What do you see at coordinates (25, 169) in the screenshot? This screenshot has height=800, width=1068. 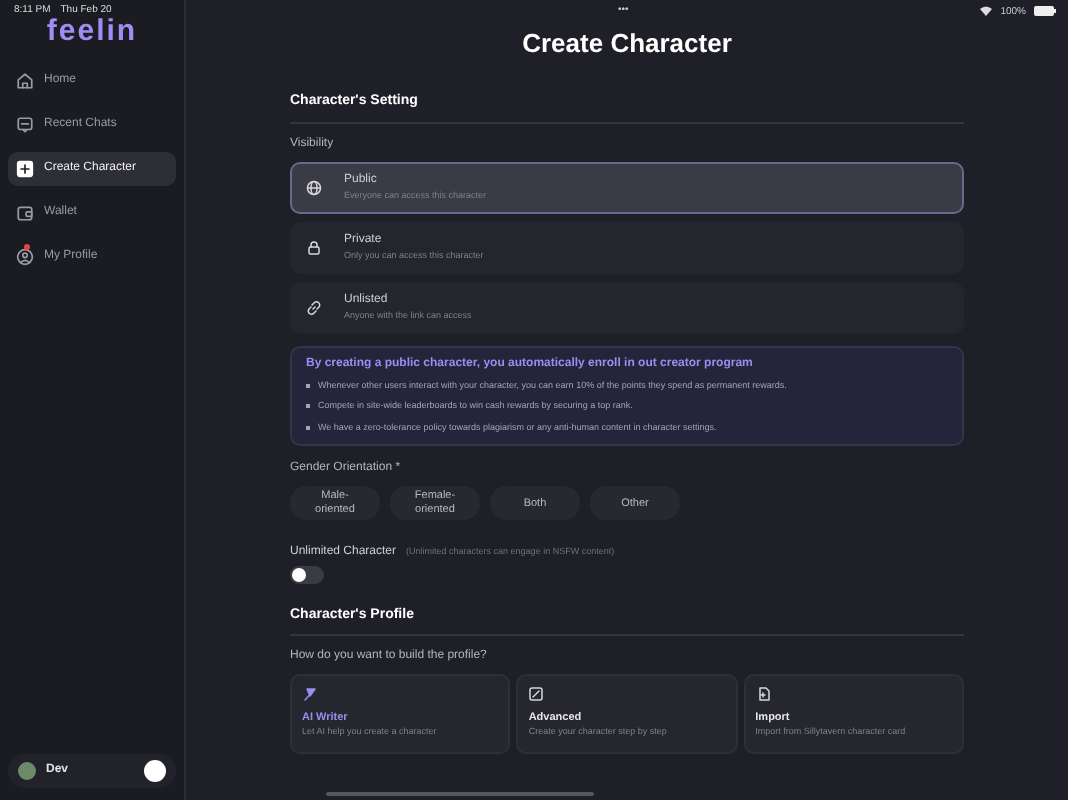 I see `plus-icon` at bounding box center [25, 169].